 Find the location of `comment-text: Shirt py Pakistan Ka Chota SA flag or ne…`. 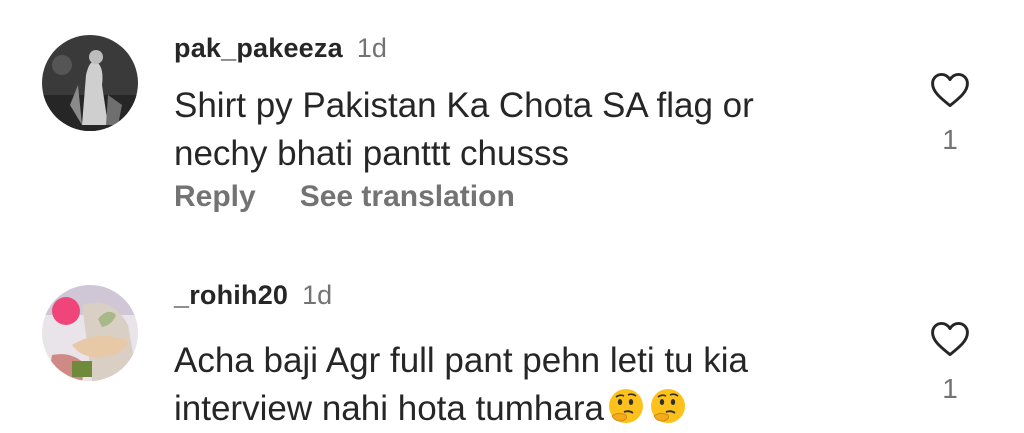

comment-text: Shirt py Pakistan Ka Chota SA flag or ne… is located at coordinates (464, 129).